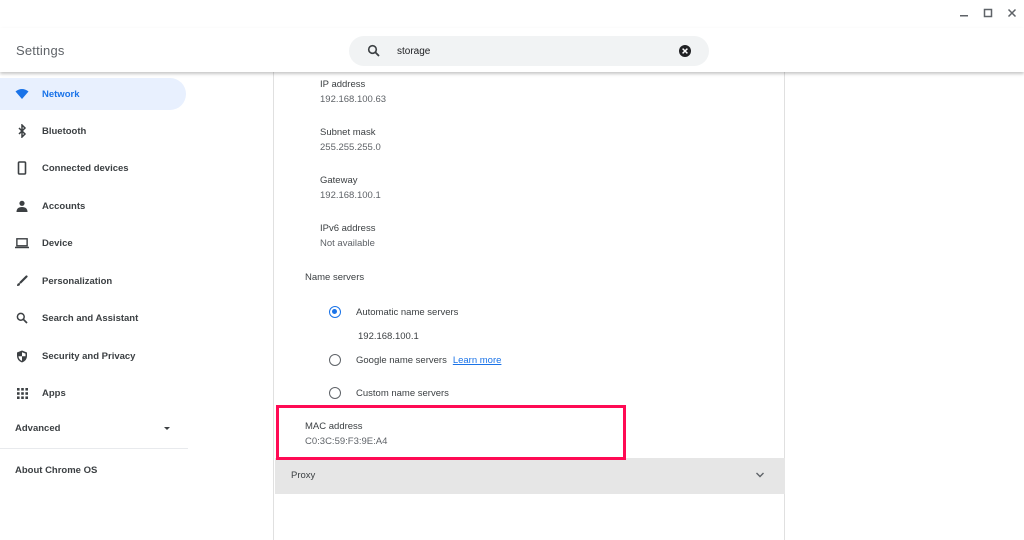  Describe the element at coordinates (57, 243) in the screenshot. I see `sidebar-item-label: Device` at that location.